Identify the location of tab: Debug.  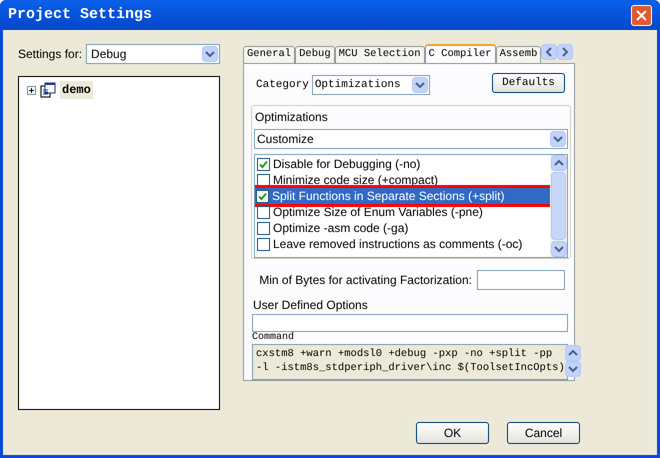
(315, 54).